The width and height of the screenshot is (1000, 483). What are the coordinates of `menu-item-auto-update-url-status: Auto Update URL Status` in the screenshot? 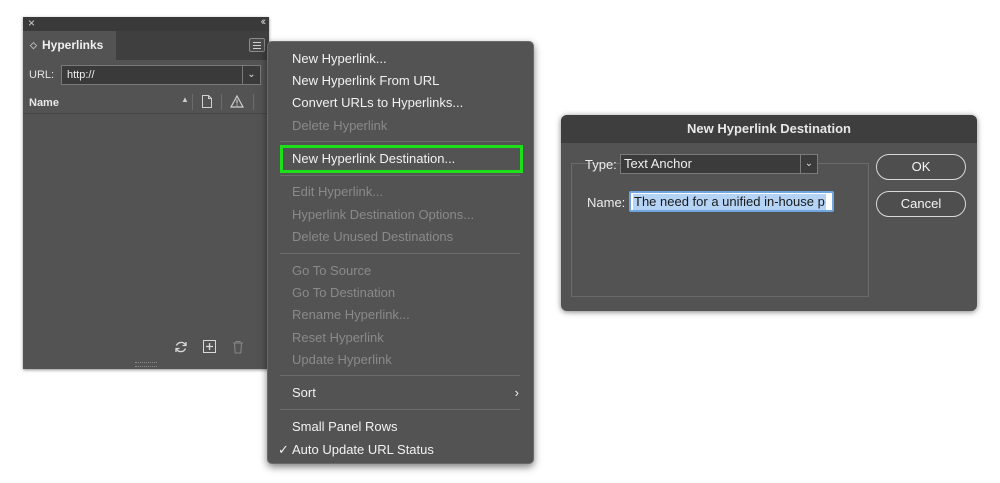 It's located at (363, 449).